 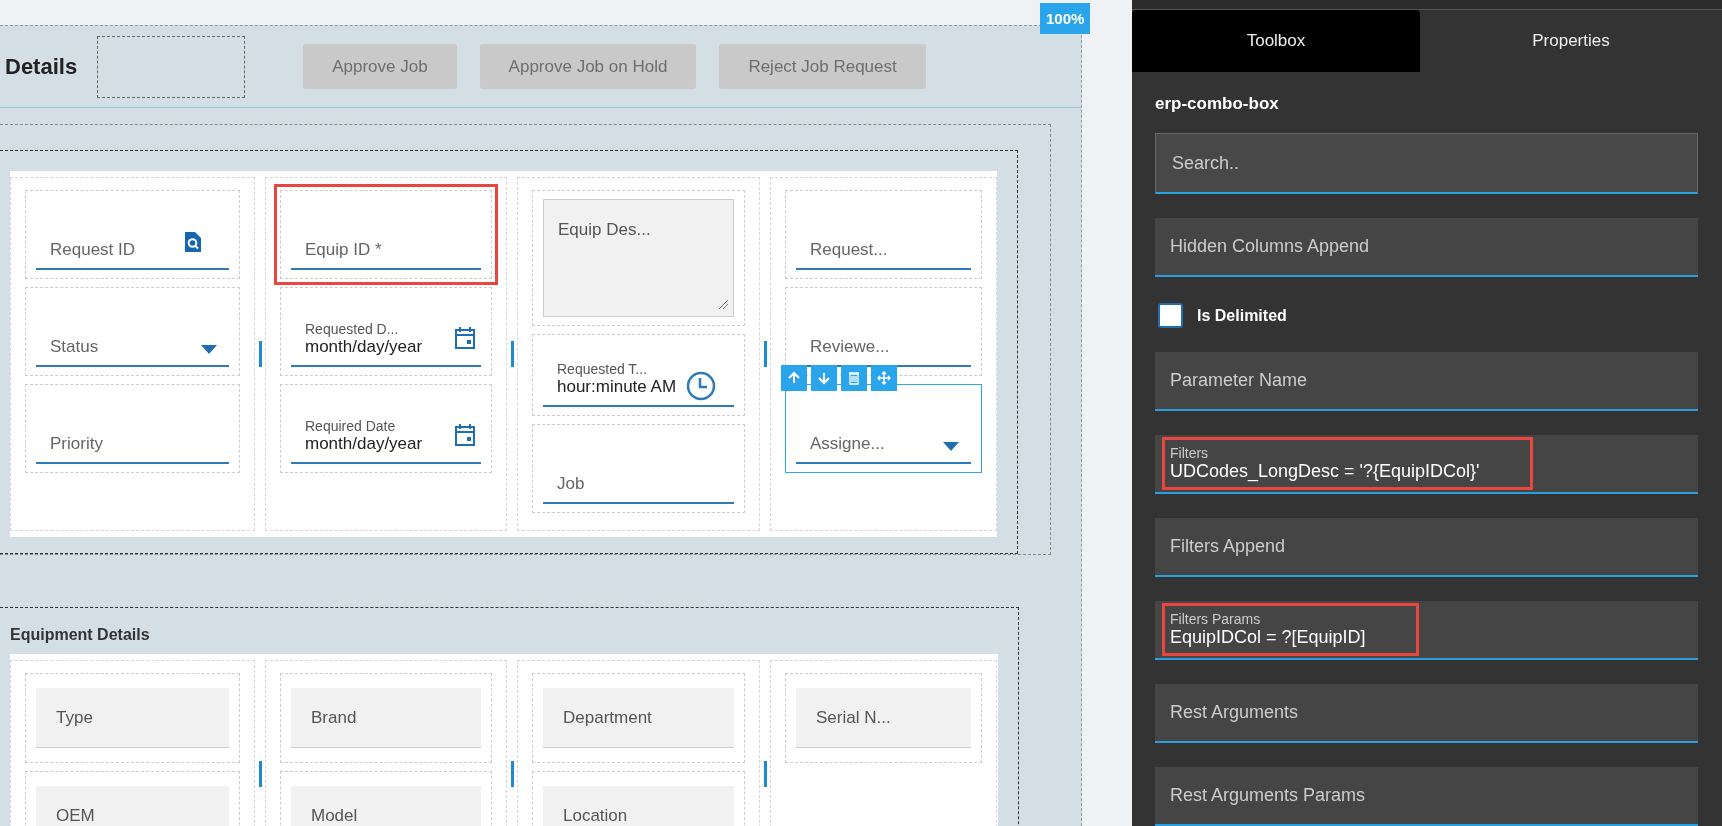 What do you see at coordinates (1426, 381) in the screenshot?
I see `property-field: Parameter Name` at bounding box center [1426, 381].